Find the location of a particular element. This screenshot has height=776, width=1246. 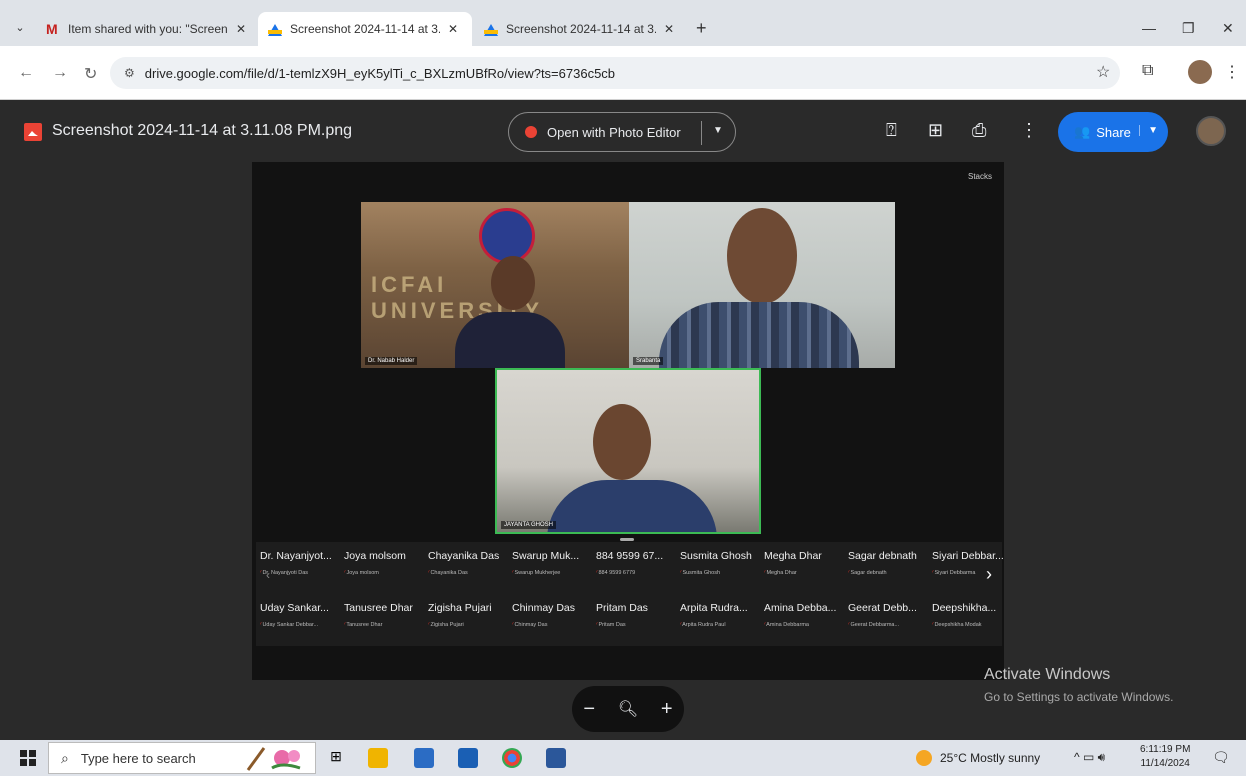

print-icon: ⎙ is located at coordinates (979, 130).